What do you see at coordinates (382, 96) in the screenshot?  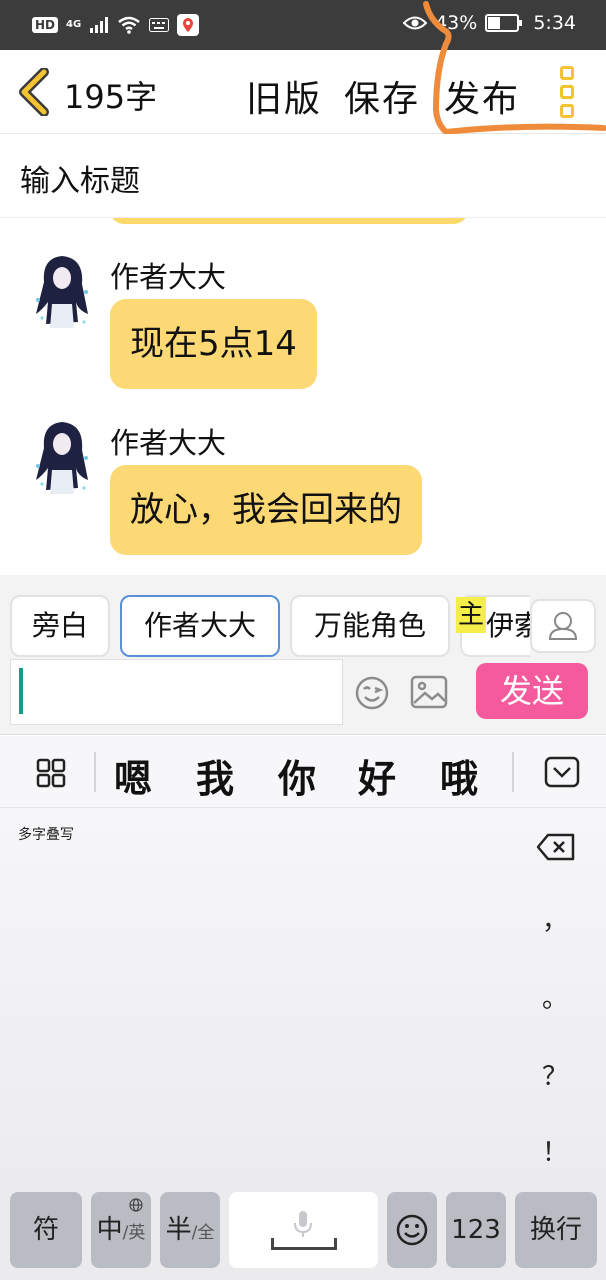 I see `save-button: 保存` at bounding box center [382, 96].